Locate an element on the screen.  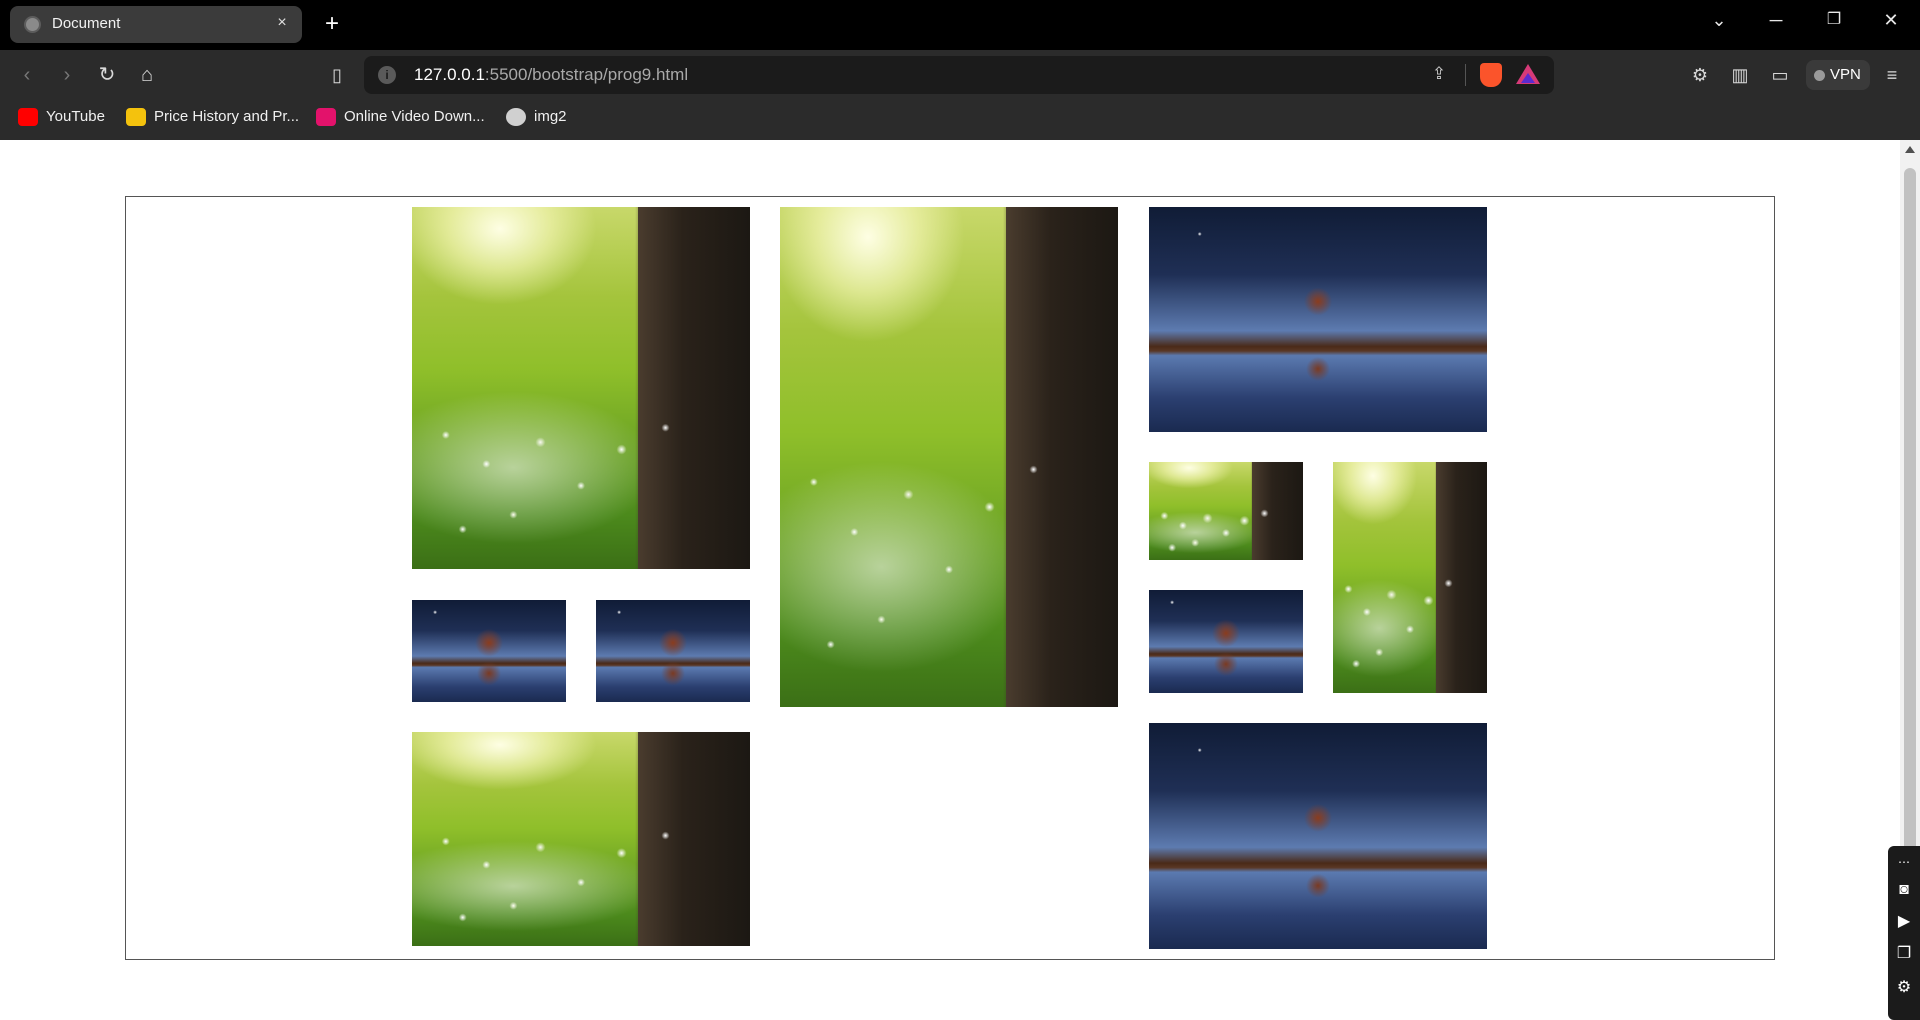
image-meadow-tree-bottom is located at coordinates (581, 839).